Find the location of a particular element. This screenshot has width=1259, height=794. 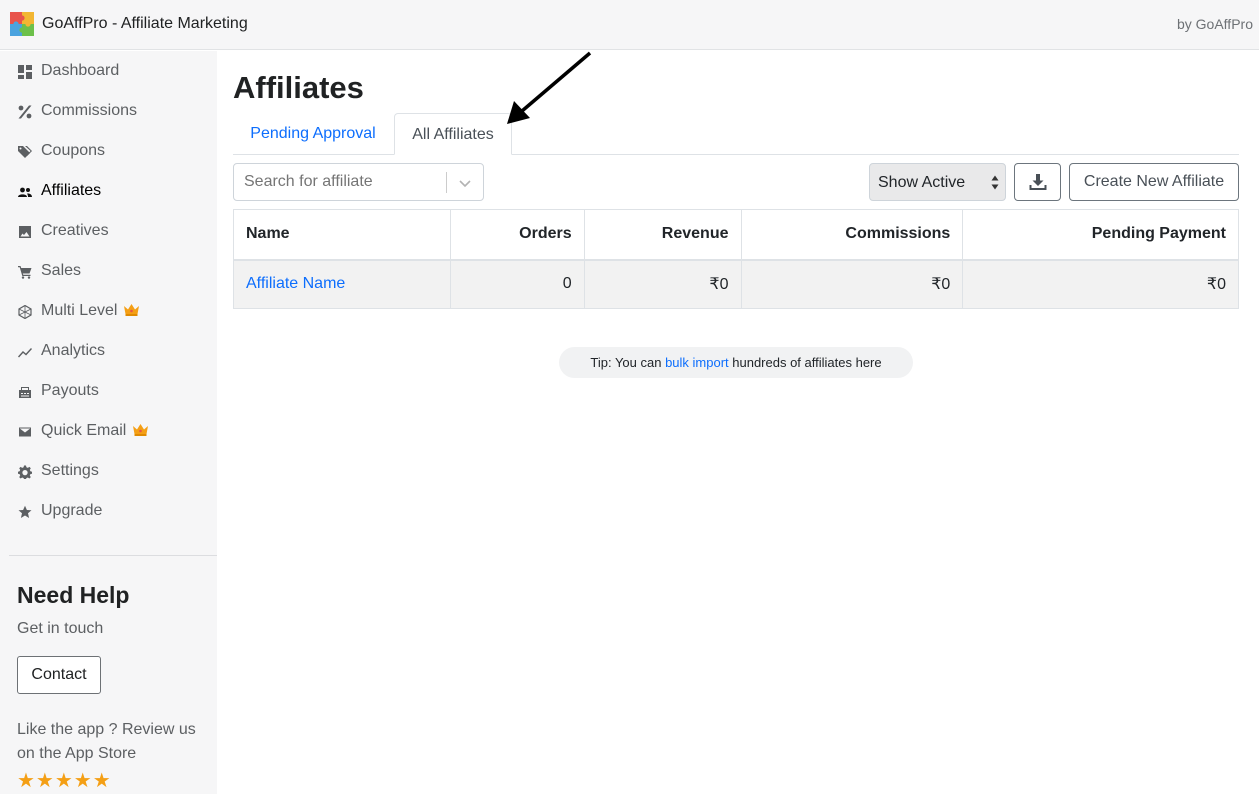

envelope-icon is located at coordinates (25, 432).